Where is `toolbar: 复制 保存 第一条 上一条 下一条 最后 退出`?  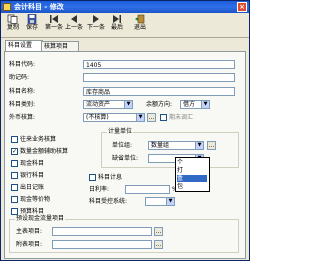 toolbar: 复制 保存 第一条 上一条 下一条 最后 退出 is located at coordinates (125, 25).